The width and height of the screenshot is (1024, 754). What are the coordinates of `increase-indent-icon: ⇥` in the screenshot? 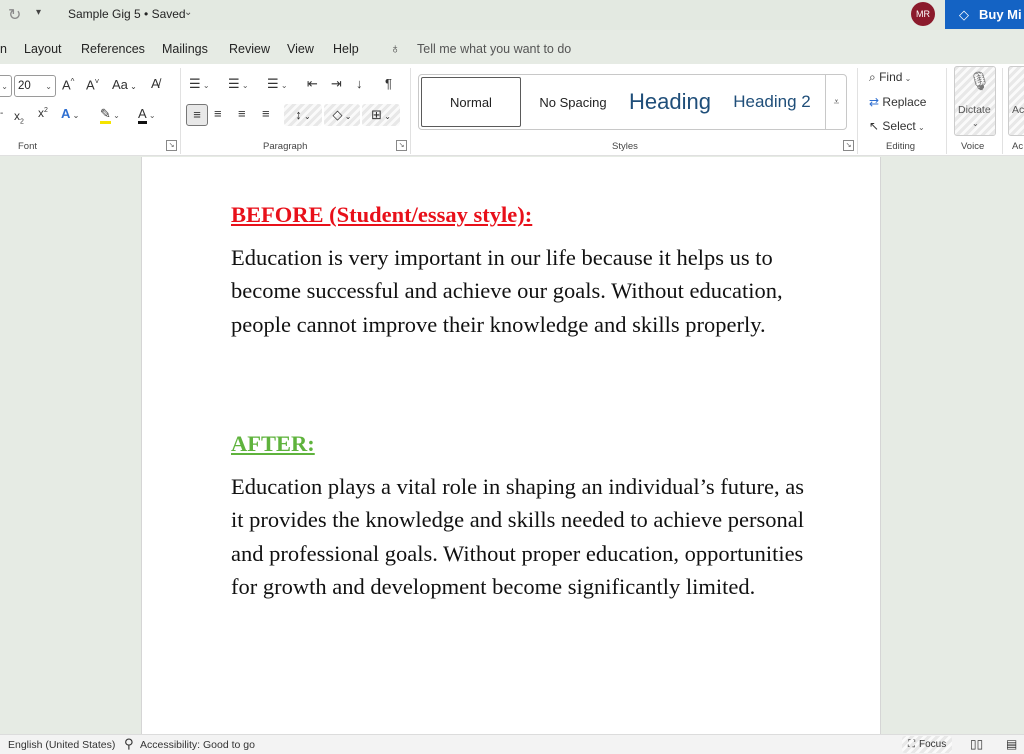 It's located at (336, 84).